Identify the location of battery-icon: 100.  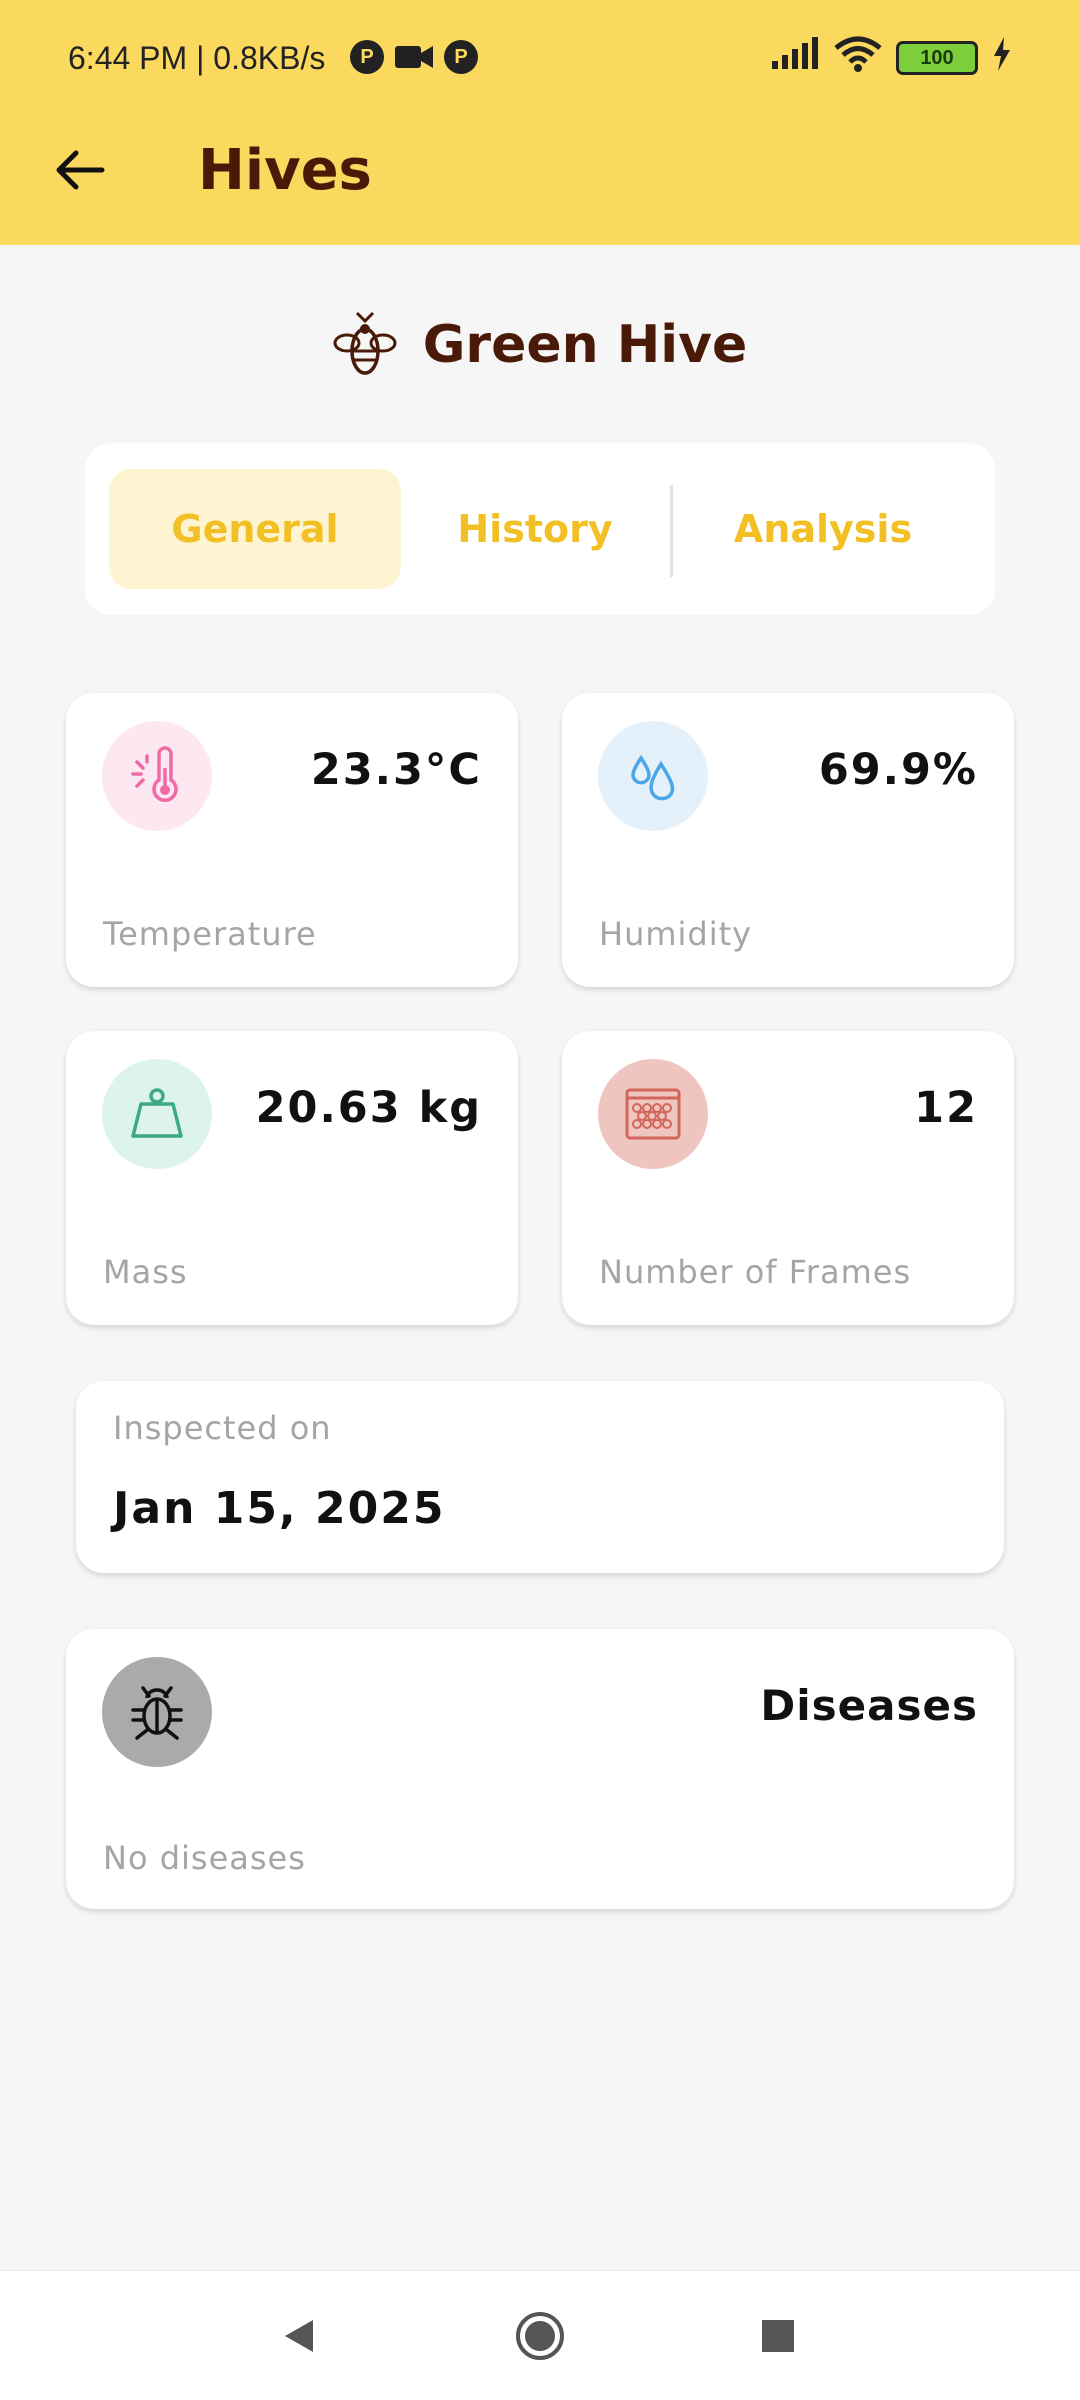
(937, 58).